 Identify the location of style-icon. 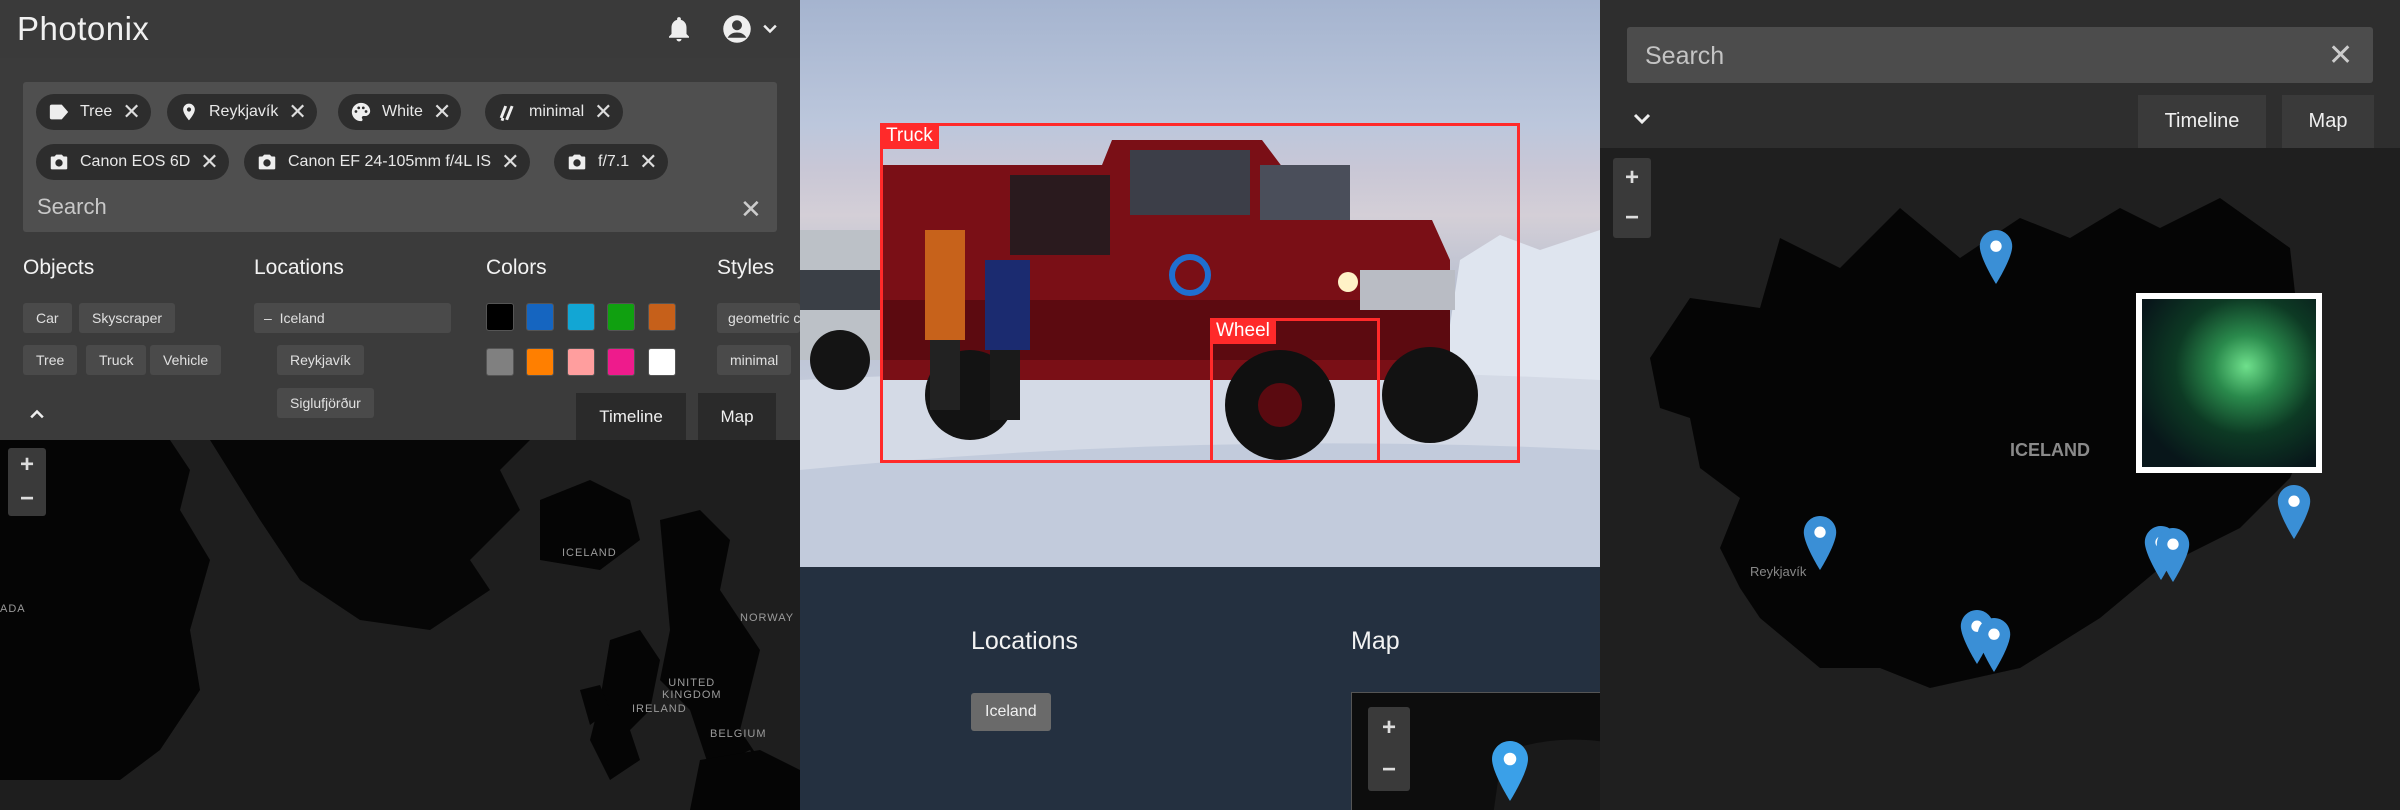
(506, 113).